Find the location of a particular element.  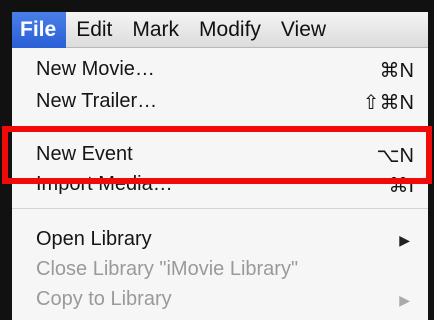

menu-item-label: Close Library "iMovie Library" is located at coordinates (167, 269).